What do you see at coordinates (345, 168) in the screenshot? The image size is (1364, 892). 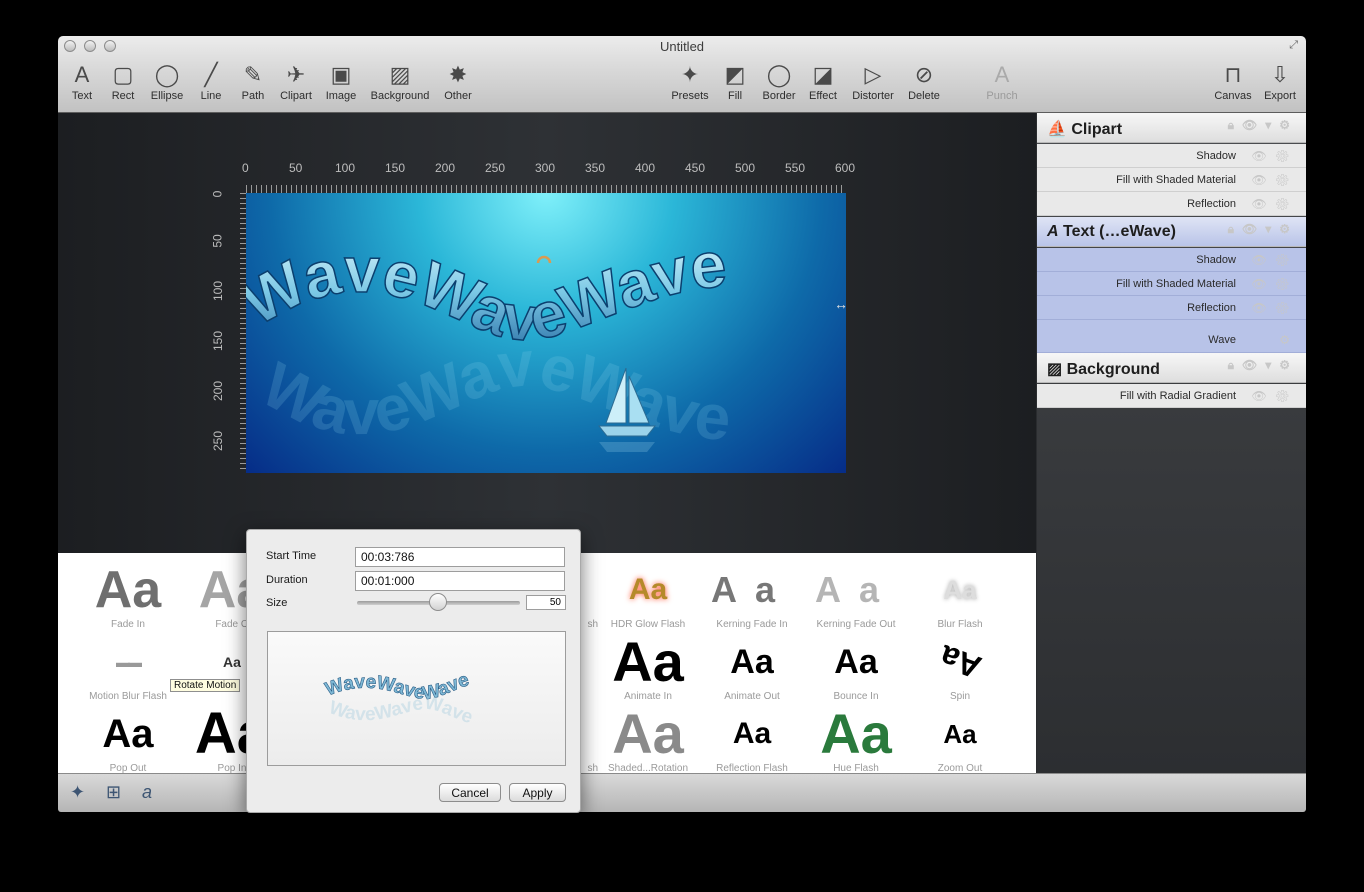 I see `ruler-x-label: 100` at bounding box center [345, 168].